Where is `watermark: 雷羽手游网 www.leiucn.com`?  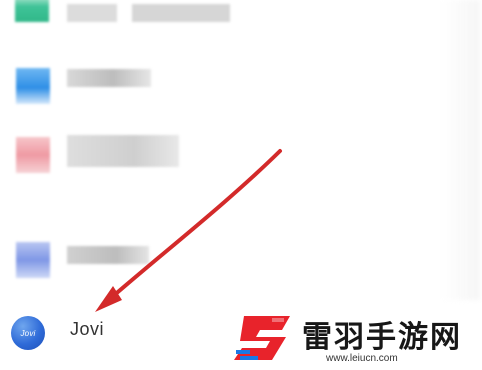
watermark: 雷羽手游网 www.leiucn.com is located at coordinates (354, 339).